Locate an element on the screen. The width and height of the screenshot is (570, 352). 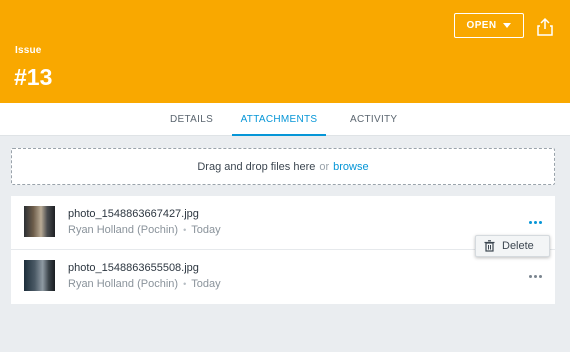
status-dropdown-button: OPEN is located at coordinates (489, 25).